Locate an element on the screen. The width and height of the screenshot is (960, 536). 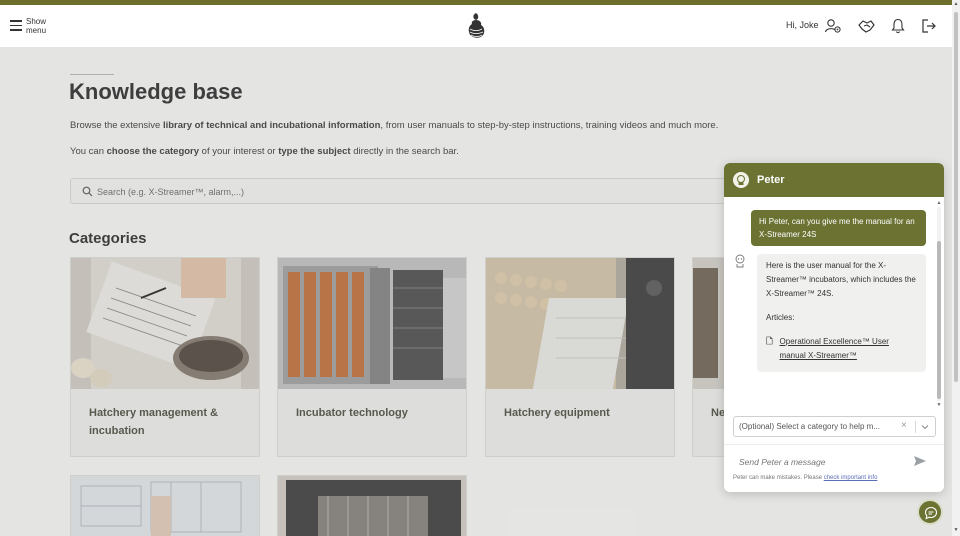
chat-header: Peter is located at coordinates (834, 180).